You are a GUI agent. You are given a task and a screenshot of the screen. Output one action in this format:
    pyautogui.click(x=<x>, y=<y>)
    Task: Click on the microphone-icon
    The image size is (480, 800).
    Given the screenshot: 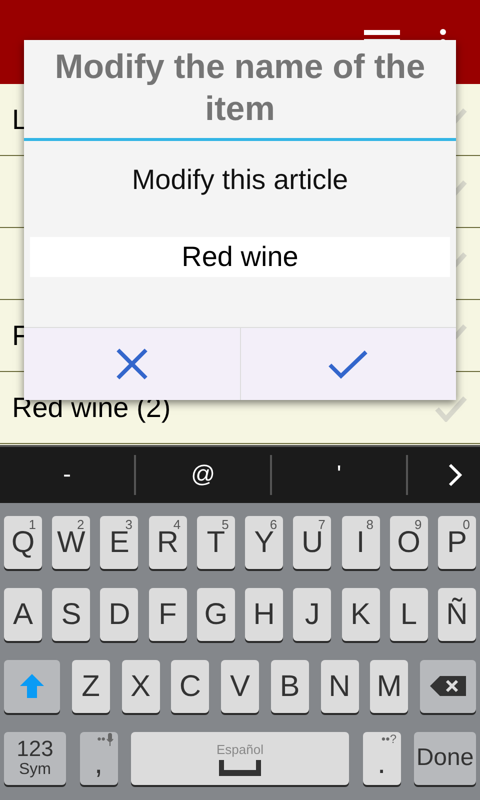 What is the action you would take?
    pyautogui.click(x=110, y=739)
    